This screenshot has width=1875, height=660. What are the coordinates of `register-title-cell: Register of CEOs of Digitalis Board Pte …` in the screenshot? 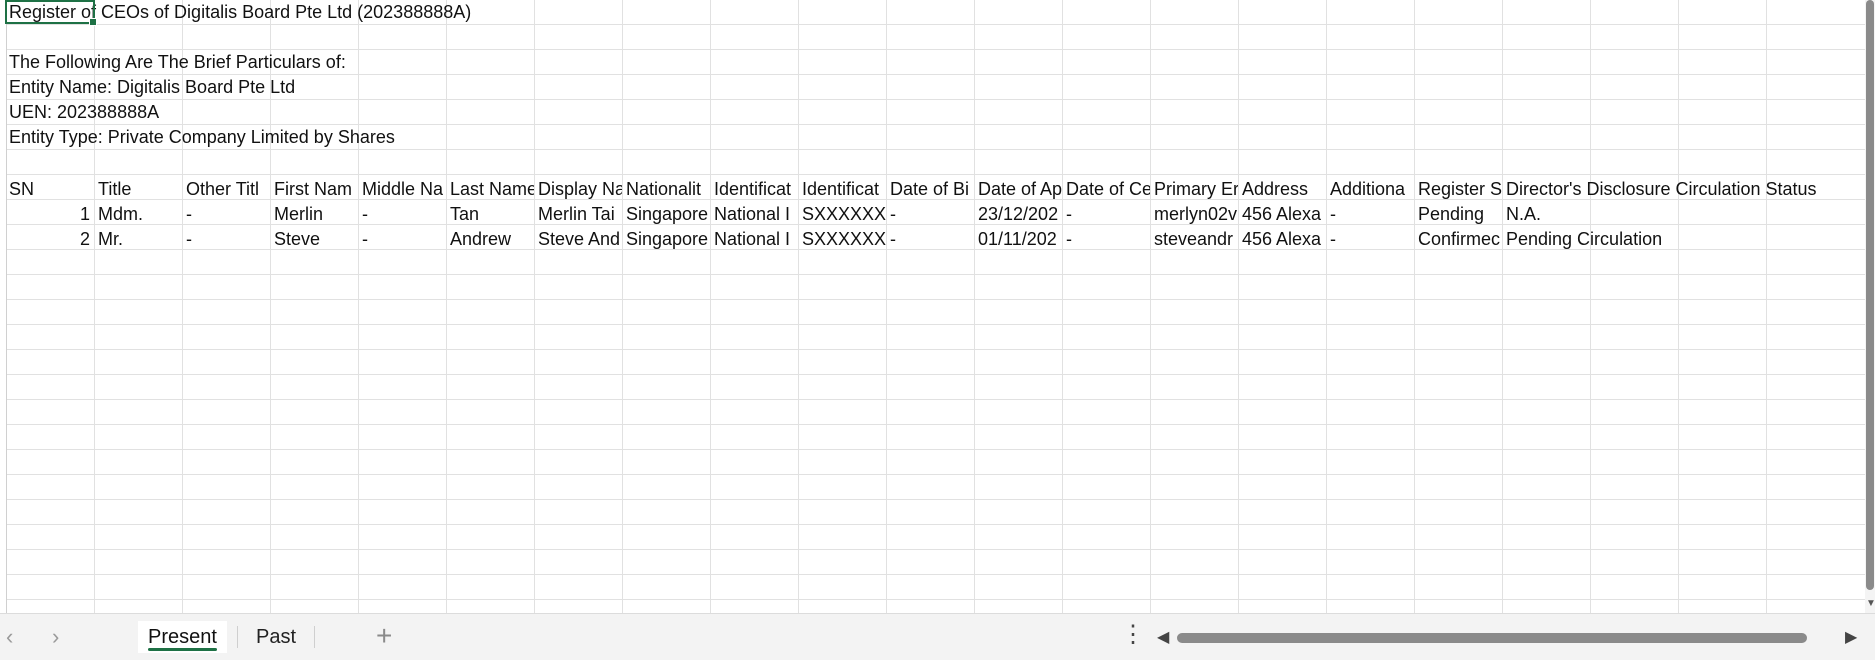 It's located at (238, 12).